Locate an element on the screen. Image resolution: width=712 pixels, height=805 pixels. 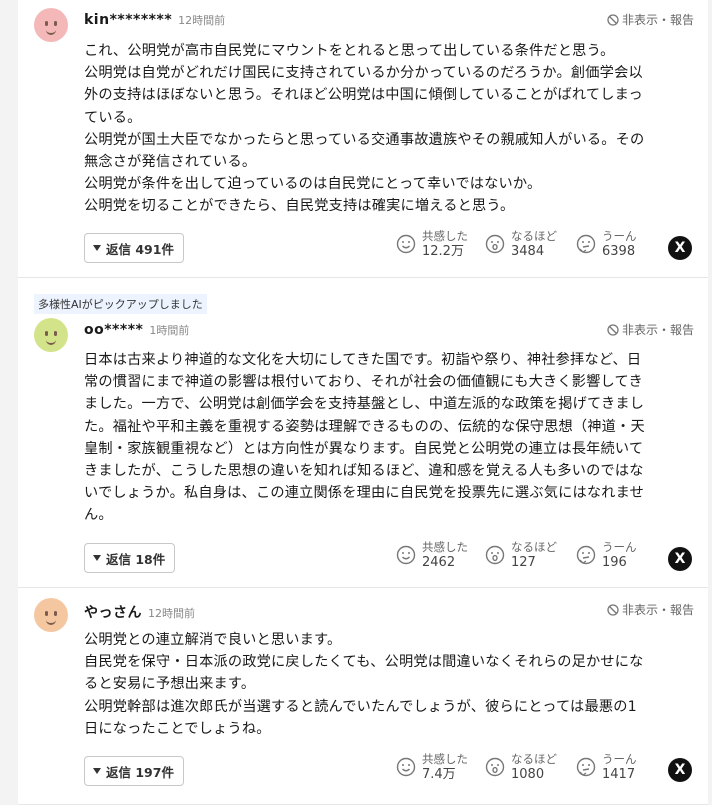
reply-toggle-button: 返信 197件 is located at coordinates (134, 771).